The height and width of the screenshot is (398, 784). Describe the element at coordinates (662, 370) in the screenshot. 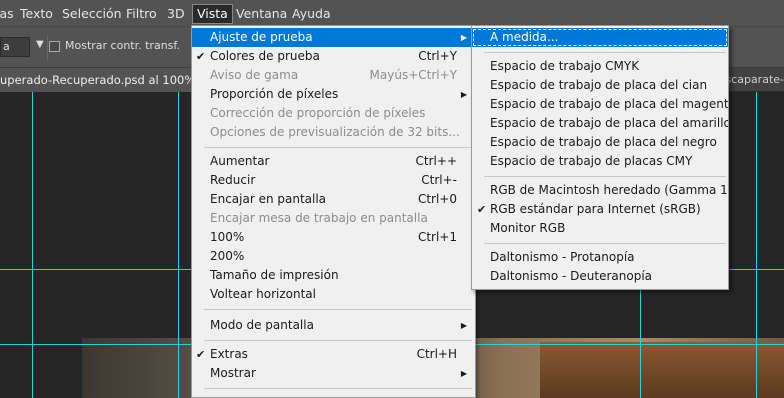

I see `canvas-image-detail` at that location.